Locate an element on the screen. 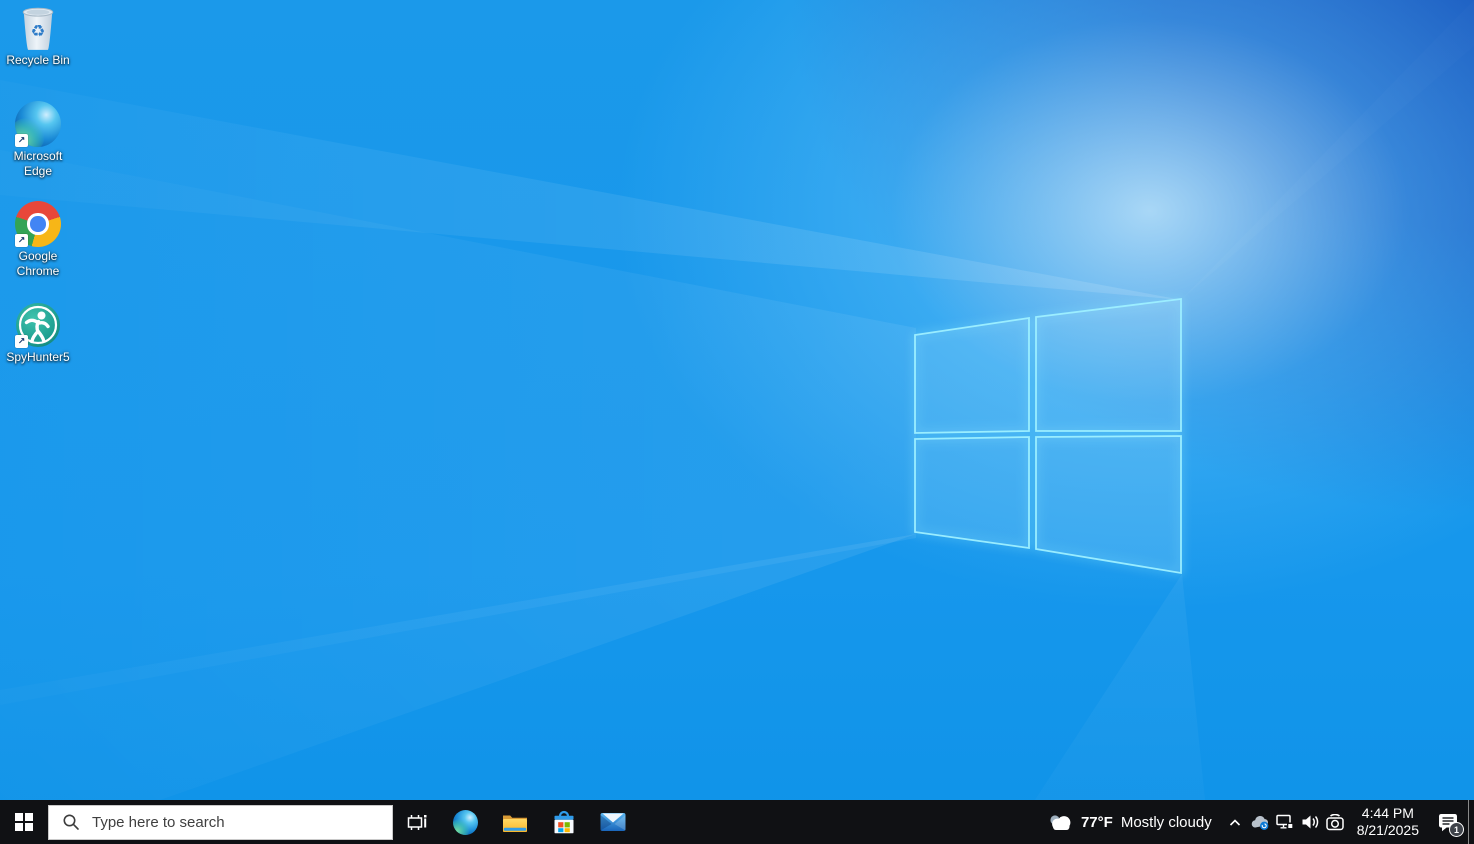 The height and width of the screenshot is (844, 1474). clock: 4:44 PM 8/21/2025 is located at coordinates (1388, 822).